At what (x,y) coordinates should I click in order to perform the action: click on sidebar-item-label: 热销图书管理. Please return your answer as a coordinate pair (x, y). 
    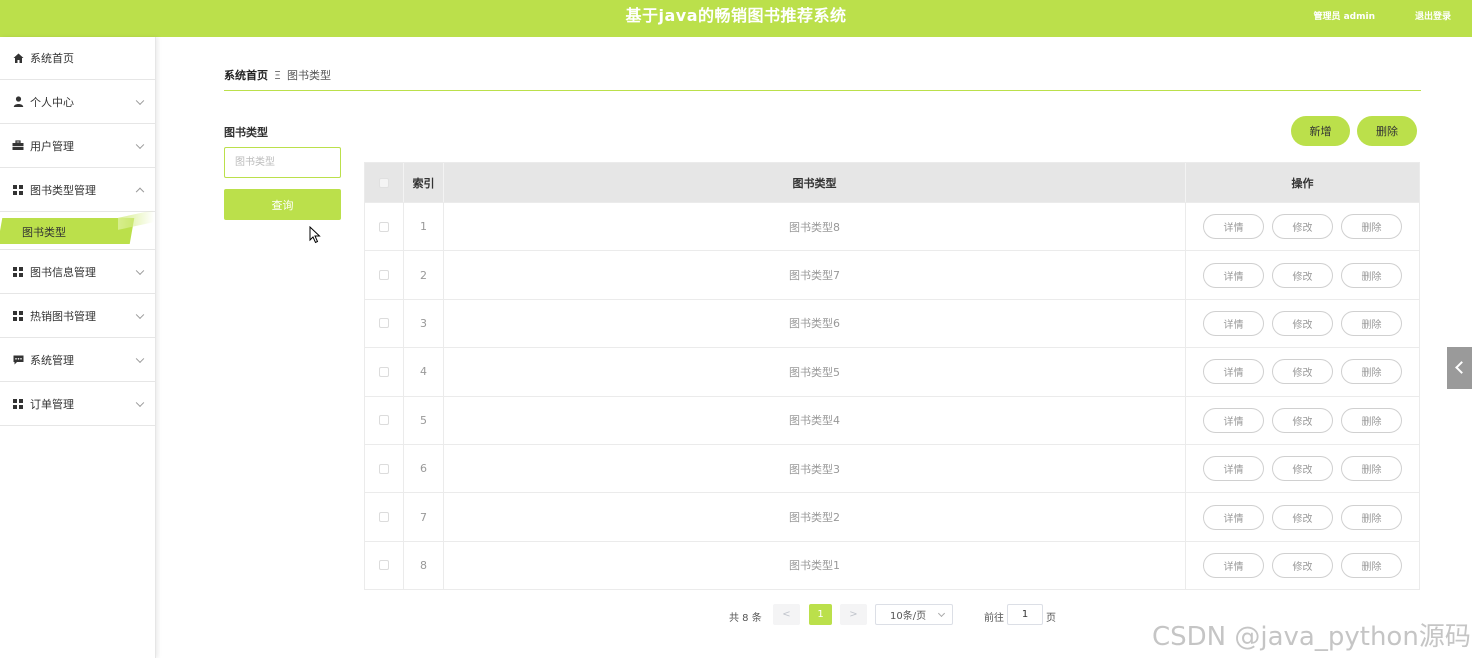
    Looking at the image, I should click on (63, 316).